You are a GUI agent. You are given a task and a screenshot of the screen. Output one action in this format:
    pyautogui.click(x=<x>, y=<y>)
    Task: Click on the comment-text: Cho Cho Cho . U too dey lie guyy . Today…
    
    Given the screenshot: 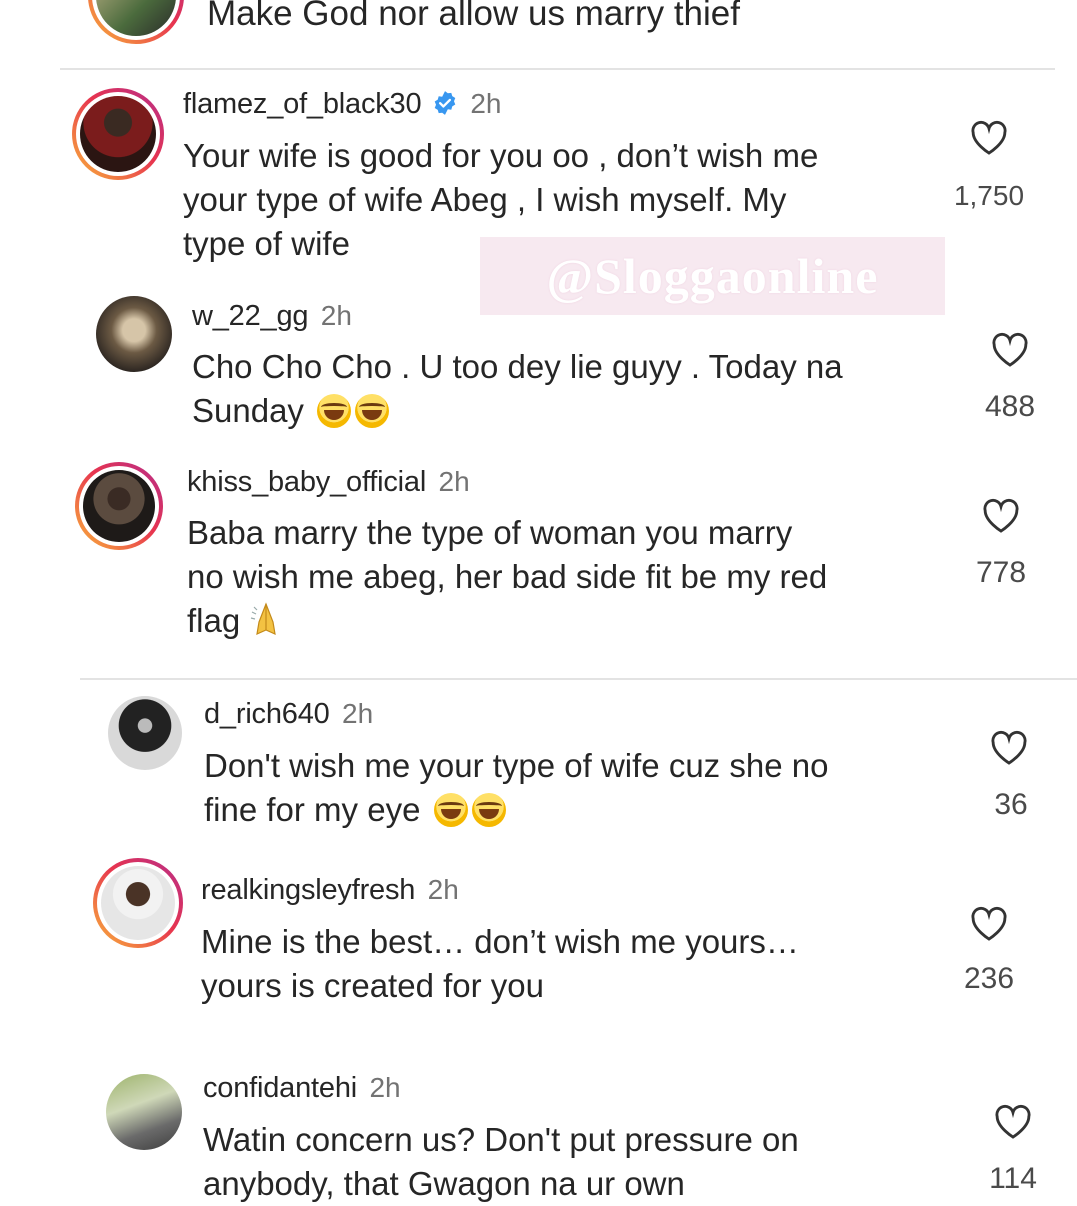 What is the action you would take?
    pyautogui.click(x=517, y=389)
    